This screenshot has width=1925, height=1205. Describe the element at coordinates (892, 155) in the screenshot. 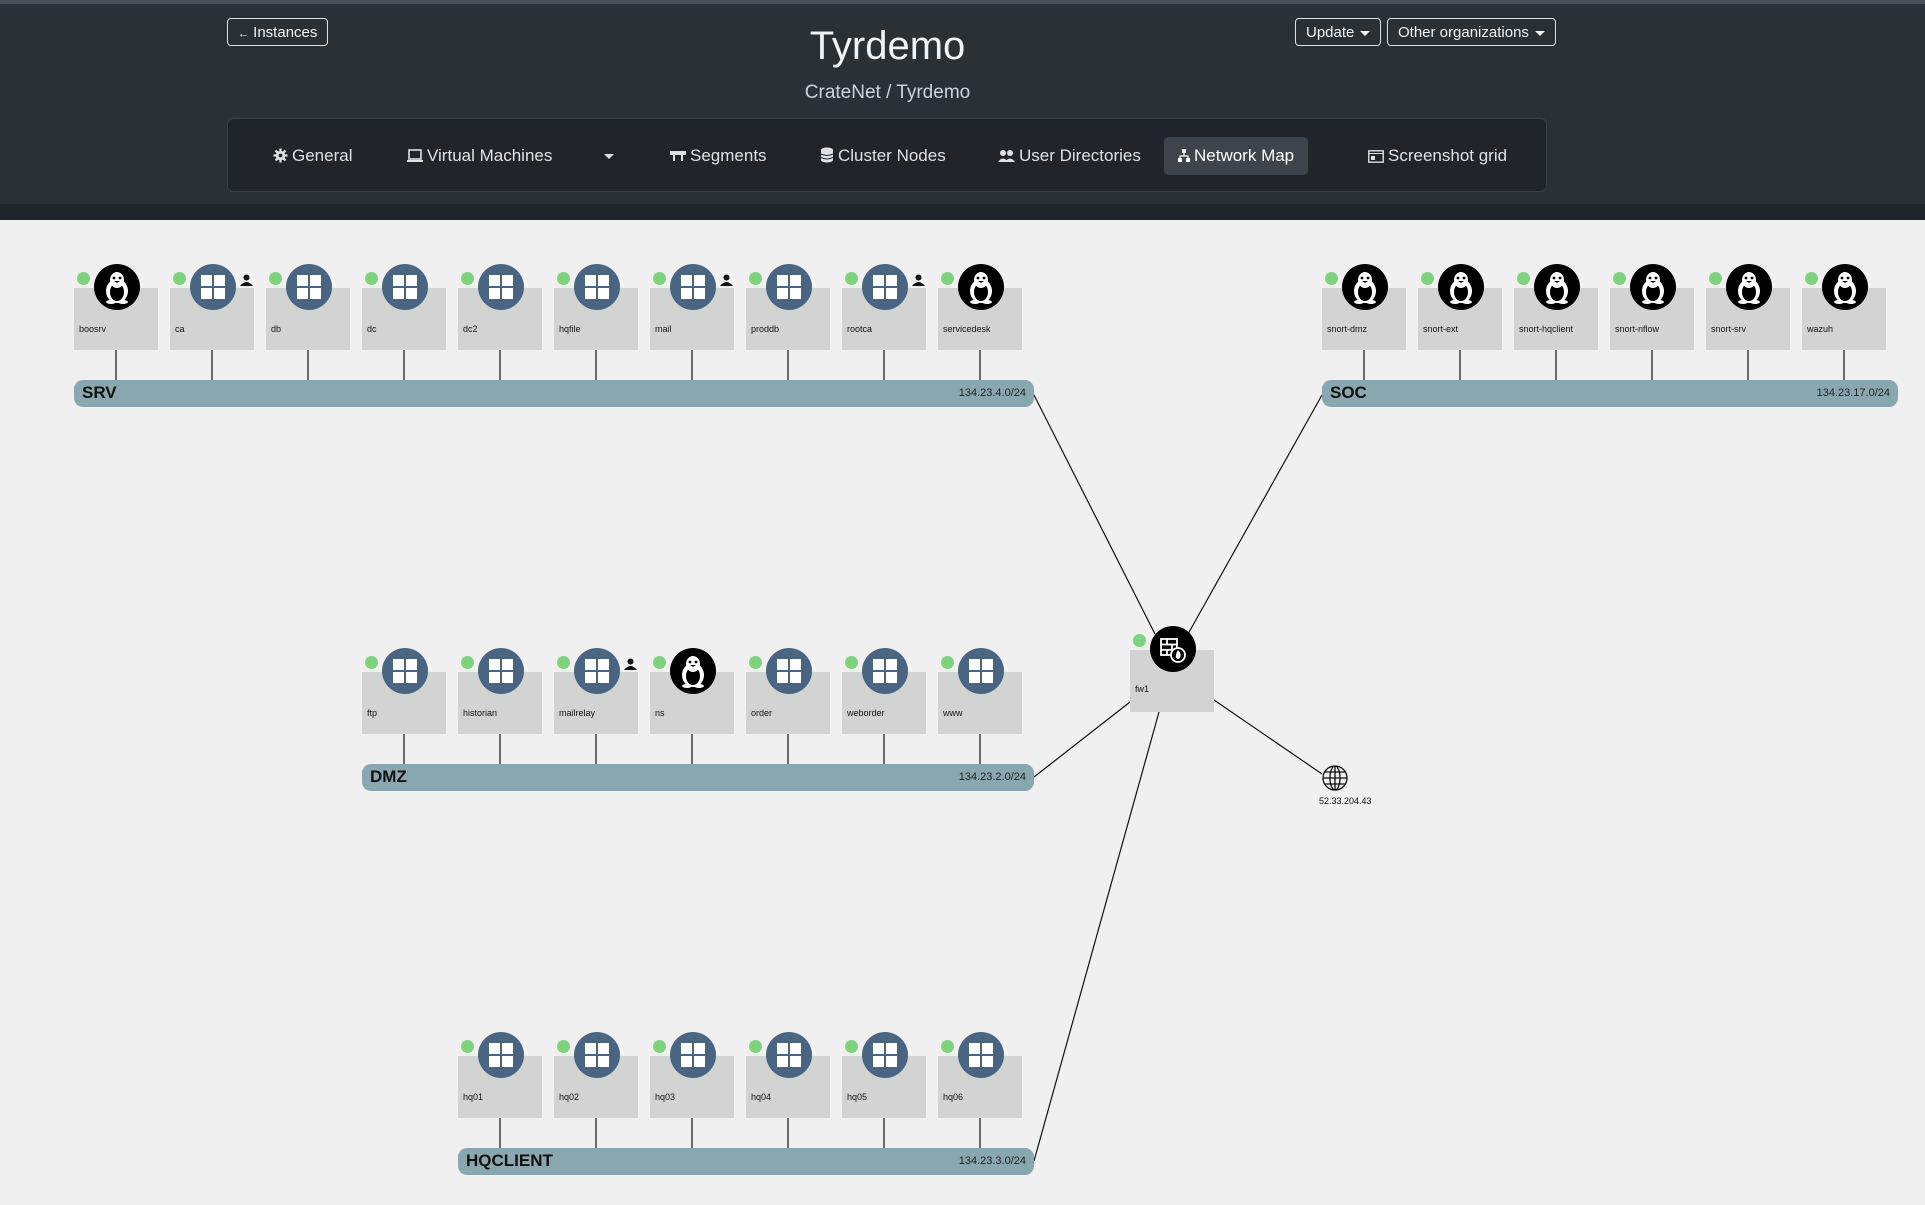

I see `tab-cluster-nodes-label: Cluster Nodes` at that location.